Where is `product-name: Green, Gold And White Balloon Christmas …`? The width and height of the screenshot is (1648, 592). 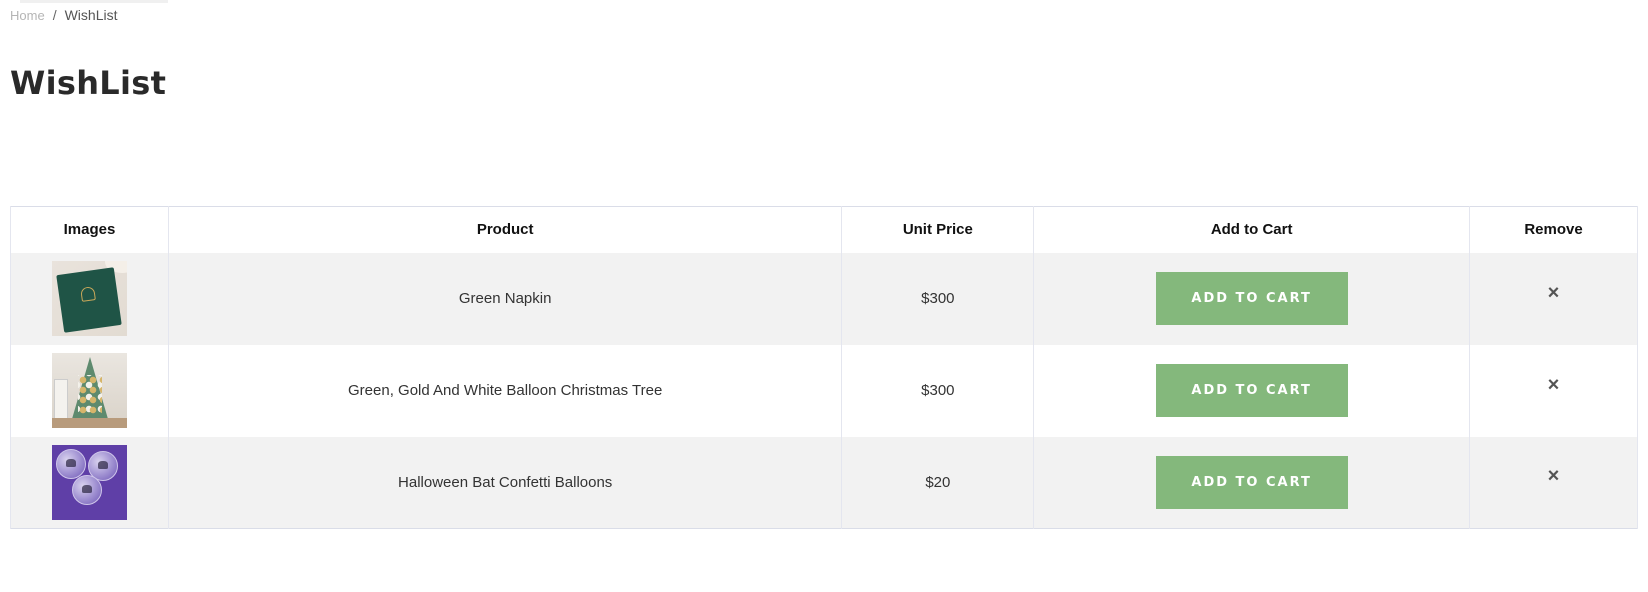 product-name: Green, Gold And White Balloon Christmas … is located at coordinates (505, 390).